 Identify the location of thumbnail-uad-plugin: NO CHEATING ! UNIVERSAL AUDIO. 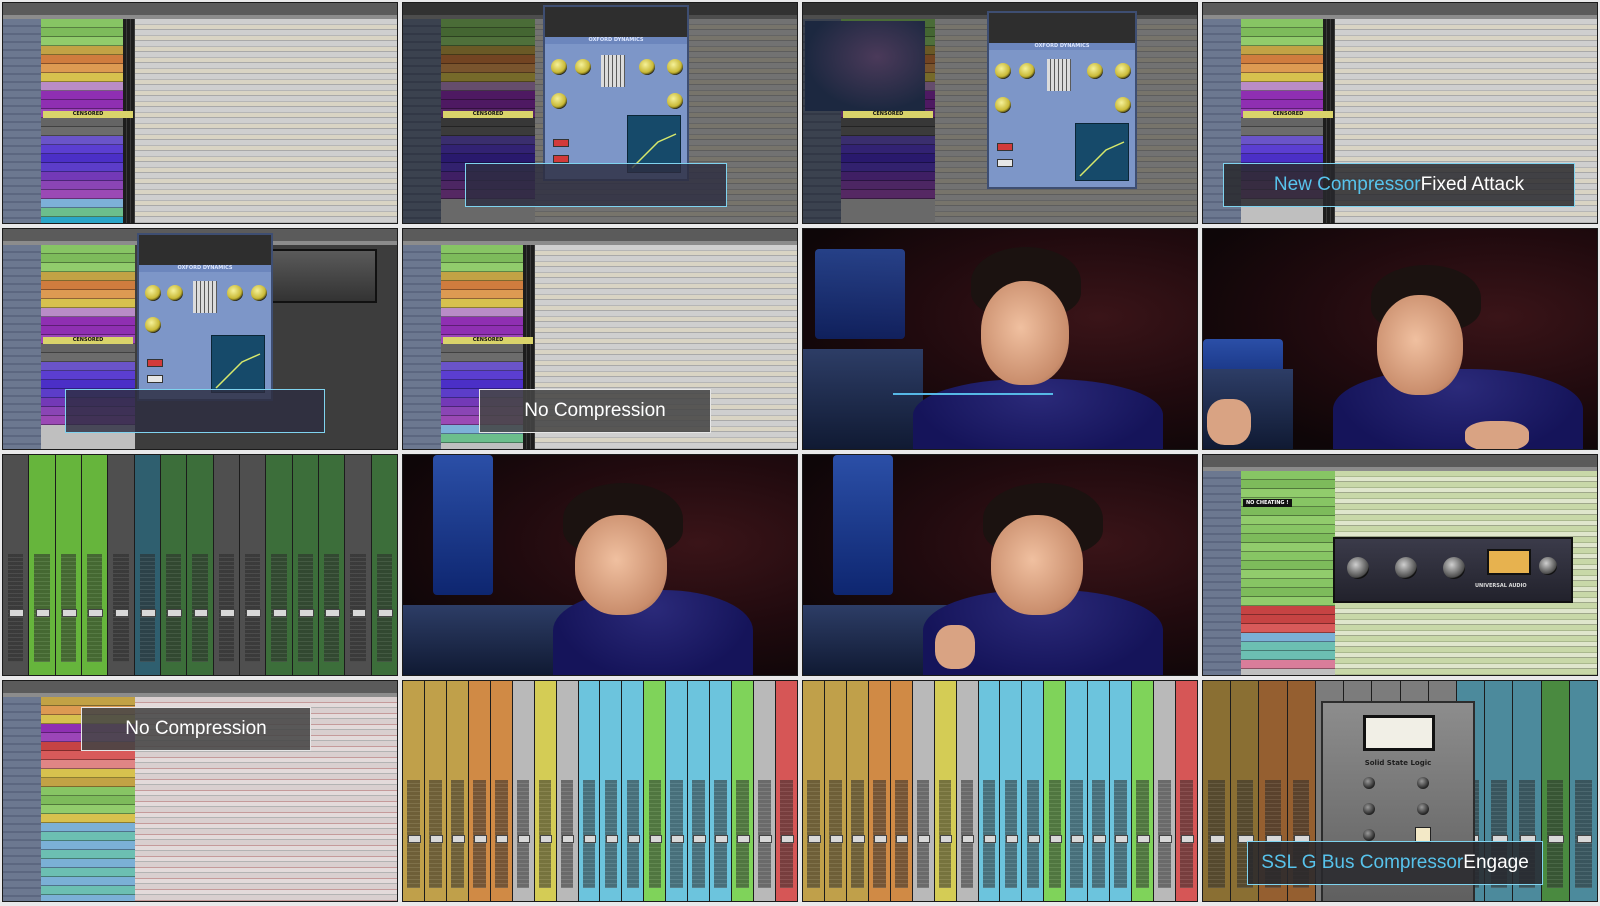
(1400, 565).